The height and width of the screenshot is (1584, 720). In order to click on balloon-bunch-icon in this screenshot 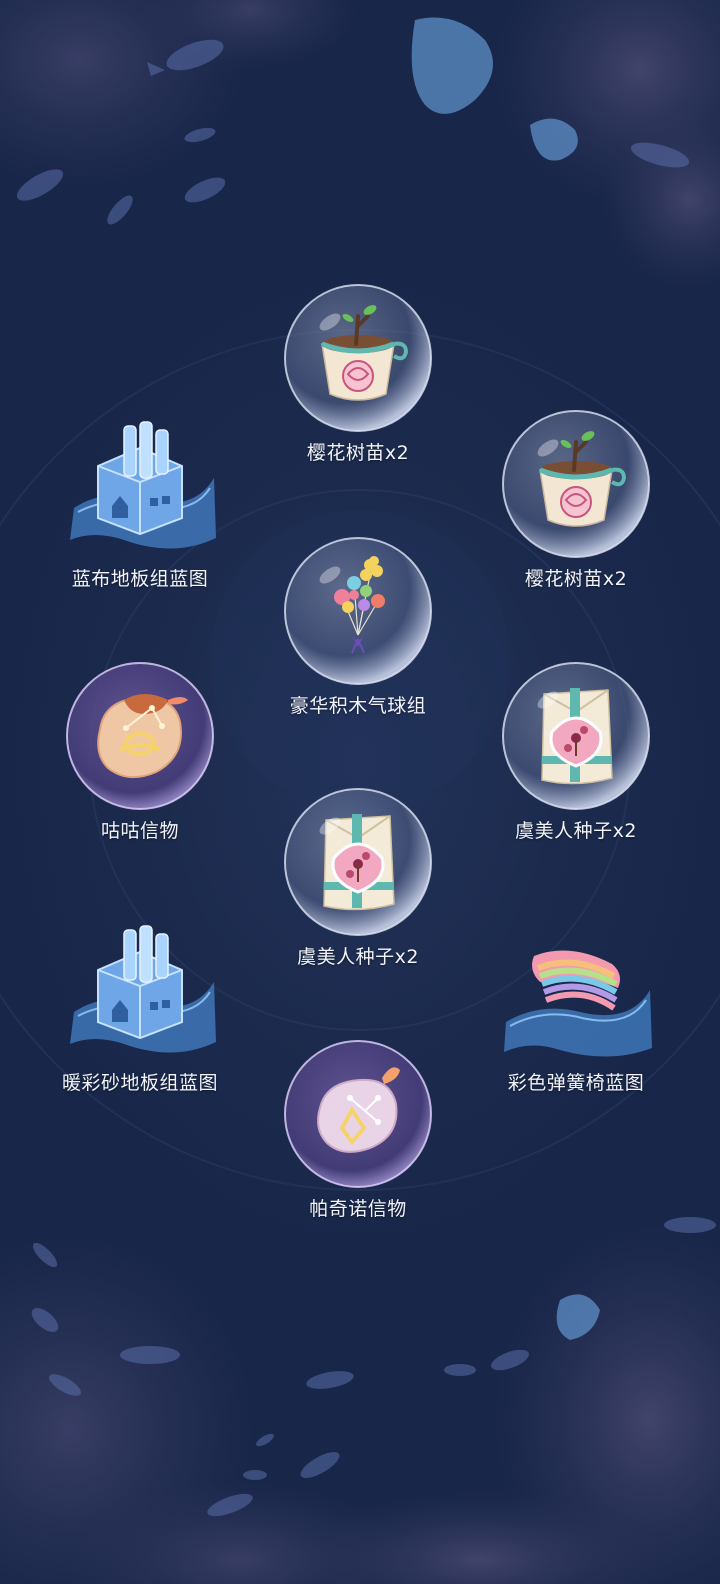, I will do `click(358, 611)`.